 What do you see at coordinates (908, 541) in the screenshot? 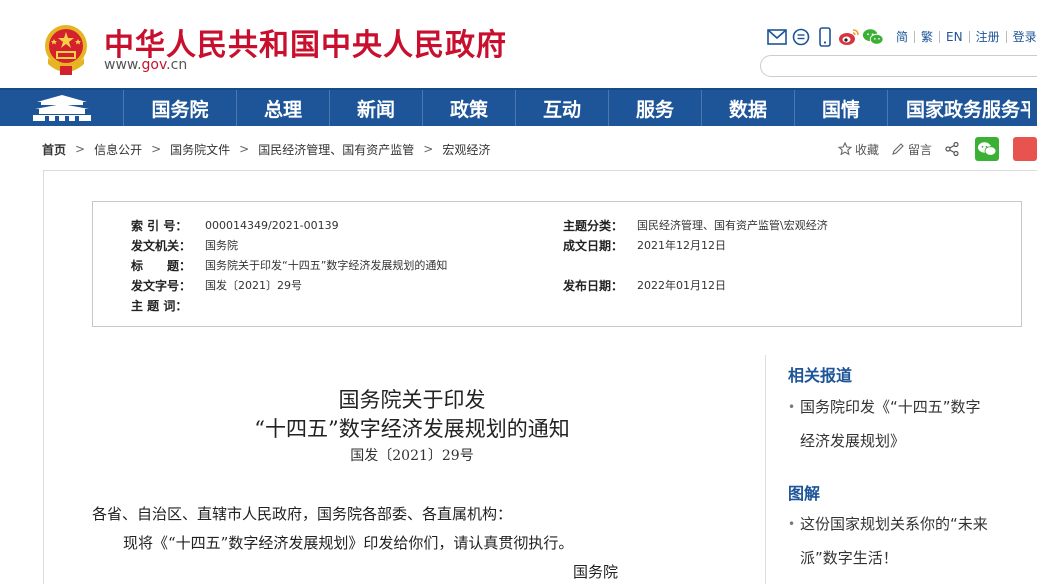
I see `illustration-link: • 这份国家规划关系你的“未来 派”数字生活！` at bounding box center [908, 541].